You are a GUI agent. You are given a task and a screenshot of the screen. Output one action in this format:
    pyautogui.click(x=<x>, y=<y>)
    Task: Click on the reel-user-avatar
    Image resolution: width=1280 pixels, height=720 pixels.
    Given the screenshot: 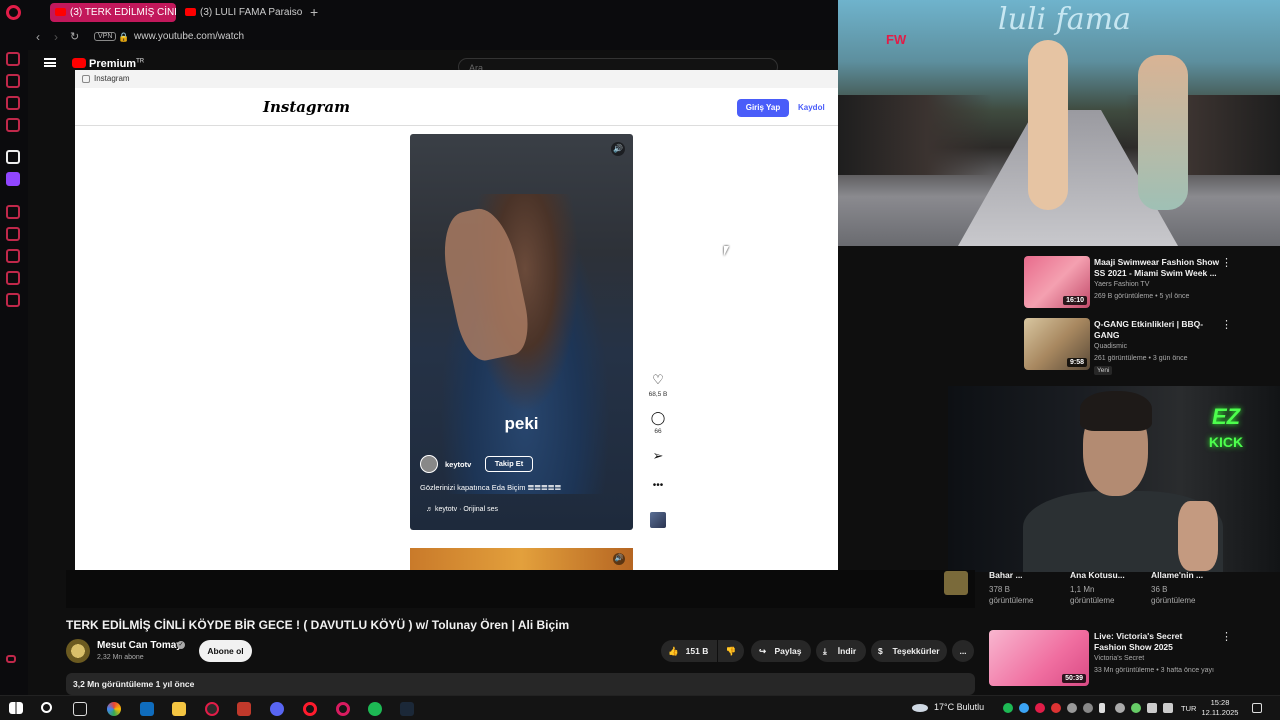 What is the action you would take?
    pyautogui.click(x=429, y=464)
    